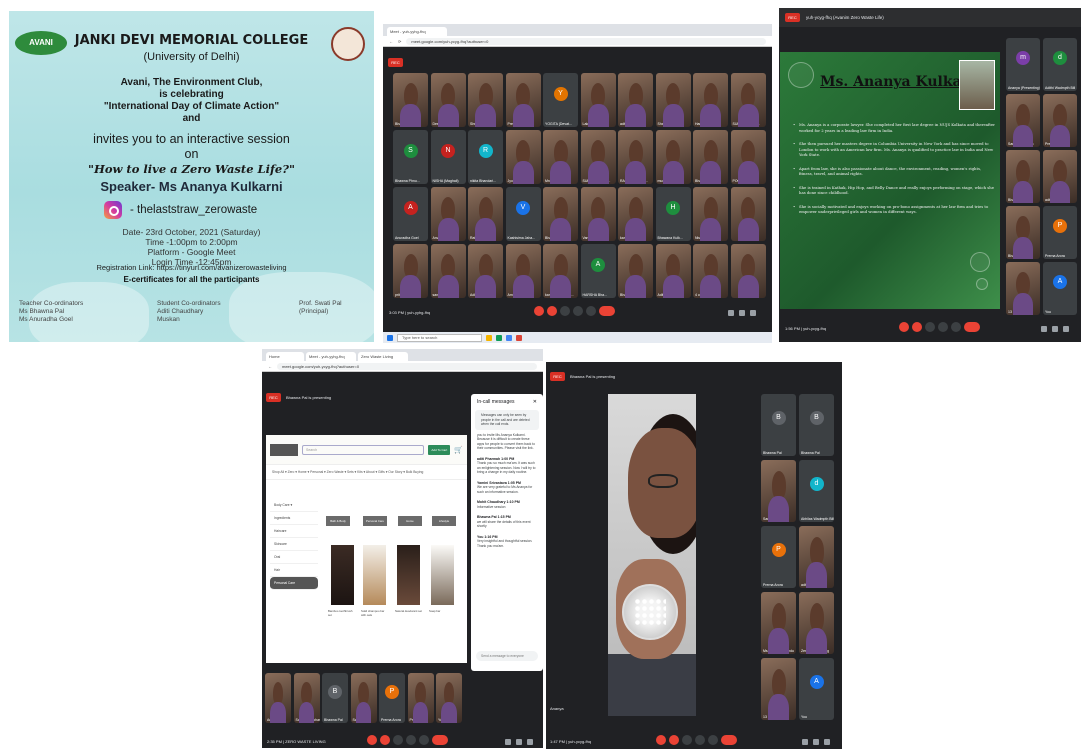 The image size is (1083, 750). Describe the element at coordinates (753, 313) in the screenshot. I see `chat-icon` at that location.